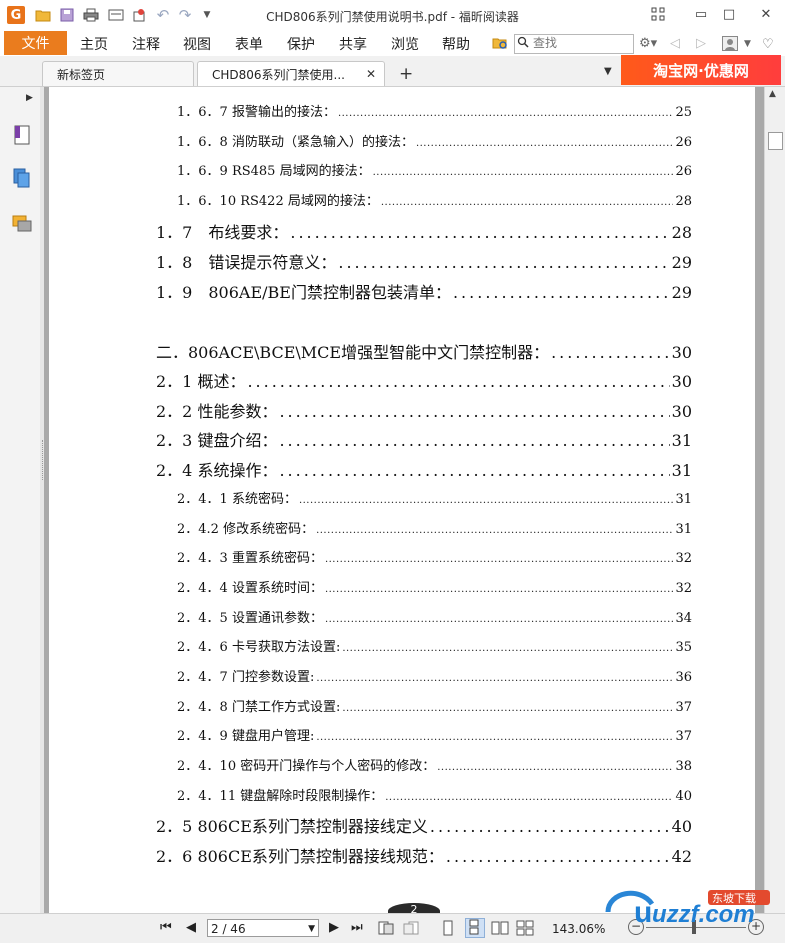  I want to click on user-avatar-icon, so click(730, 45).